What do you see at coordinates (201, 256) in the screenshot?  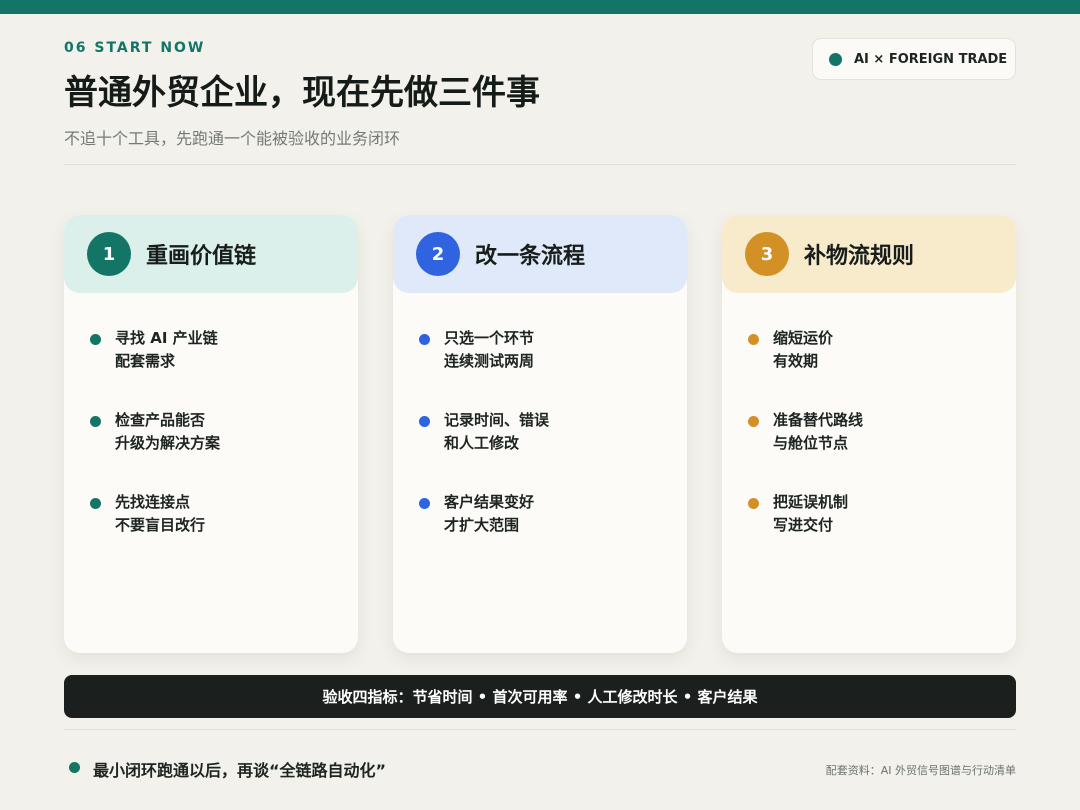 I see `card-title: 重画价值链` at bounding box center [201, 256].